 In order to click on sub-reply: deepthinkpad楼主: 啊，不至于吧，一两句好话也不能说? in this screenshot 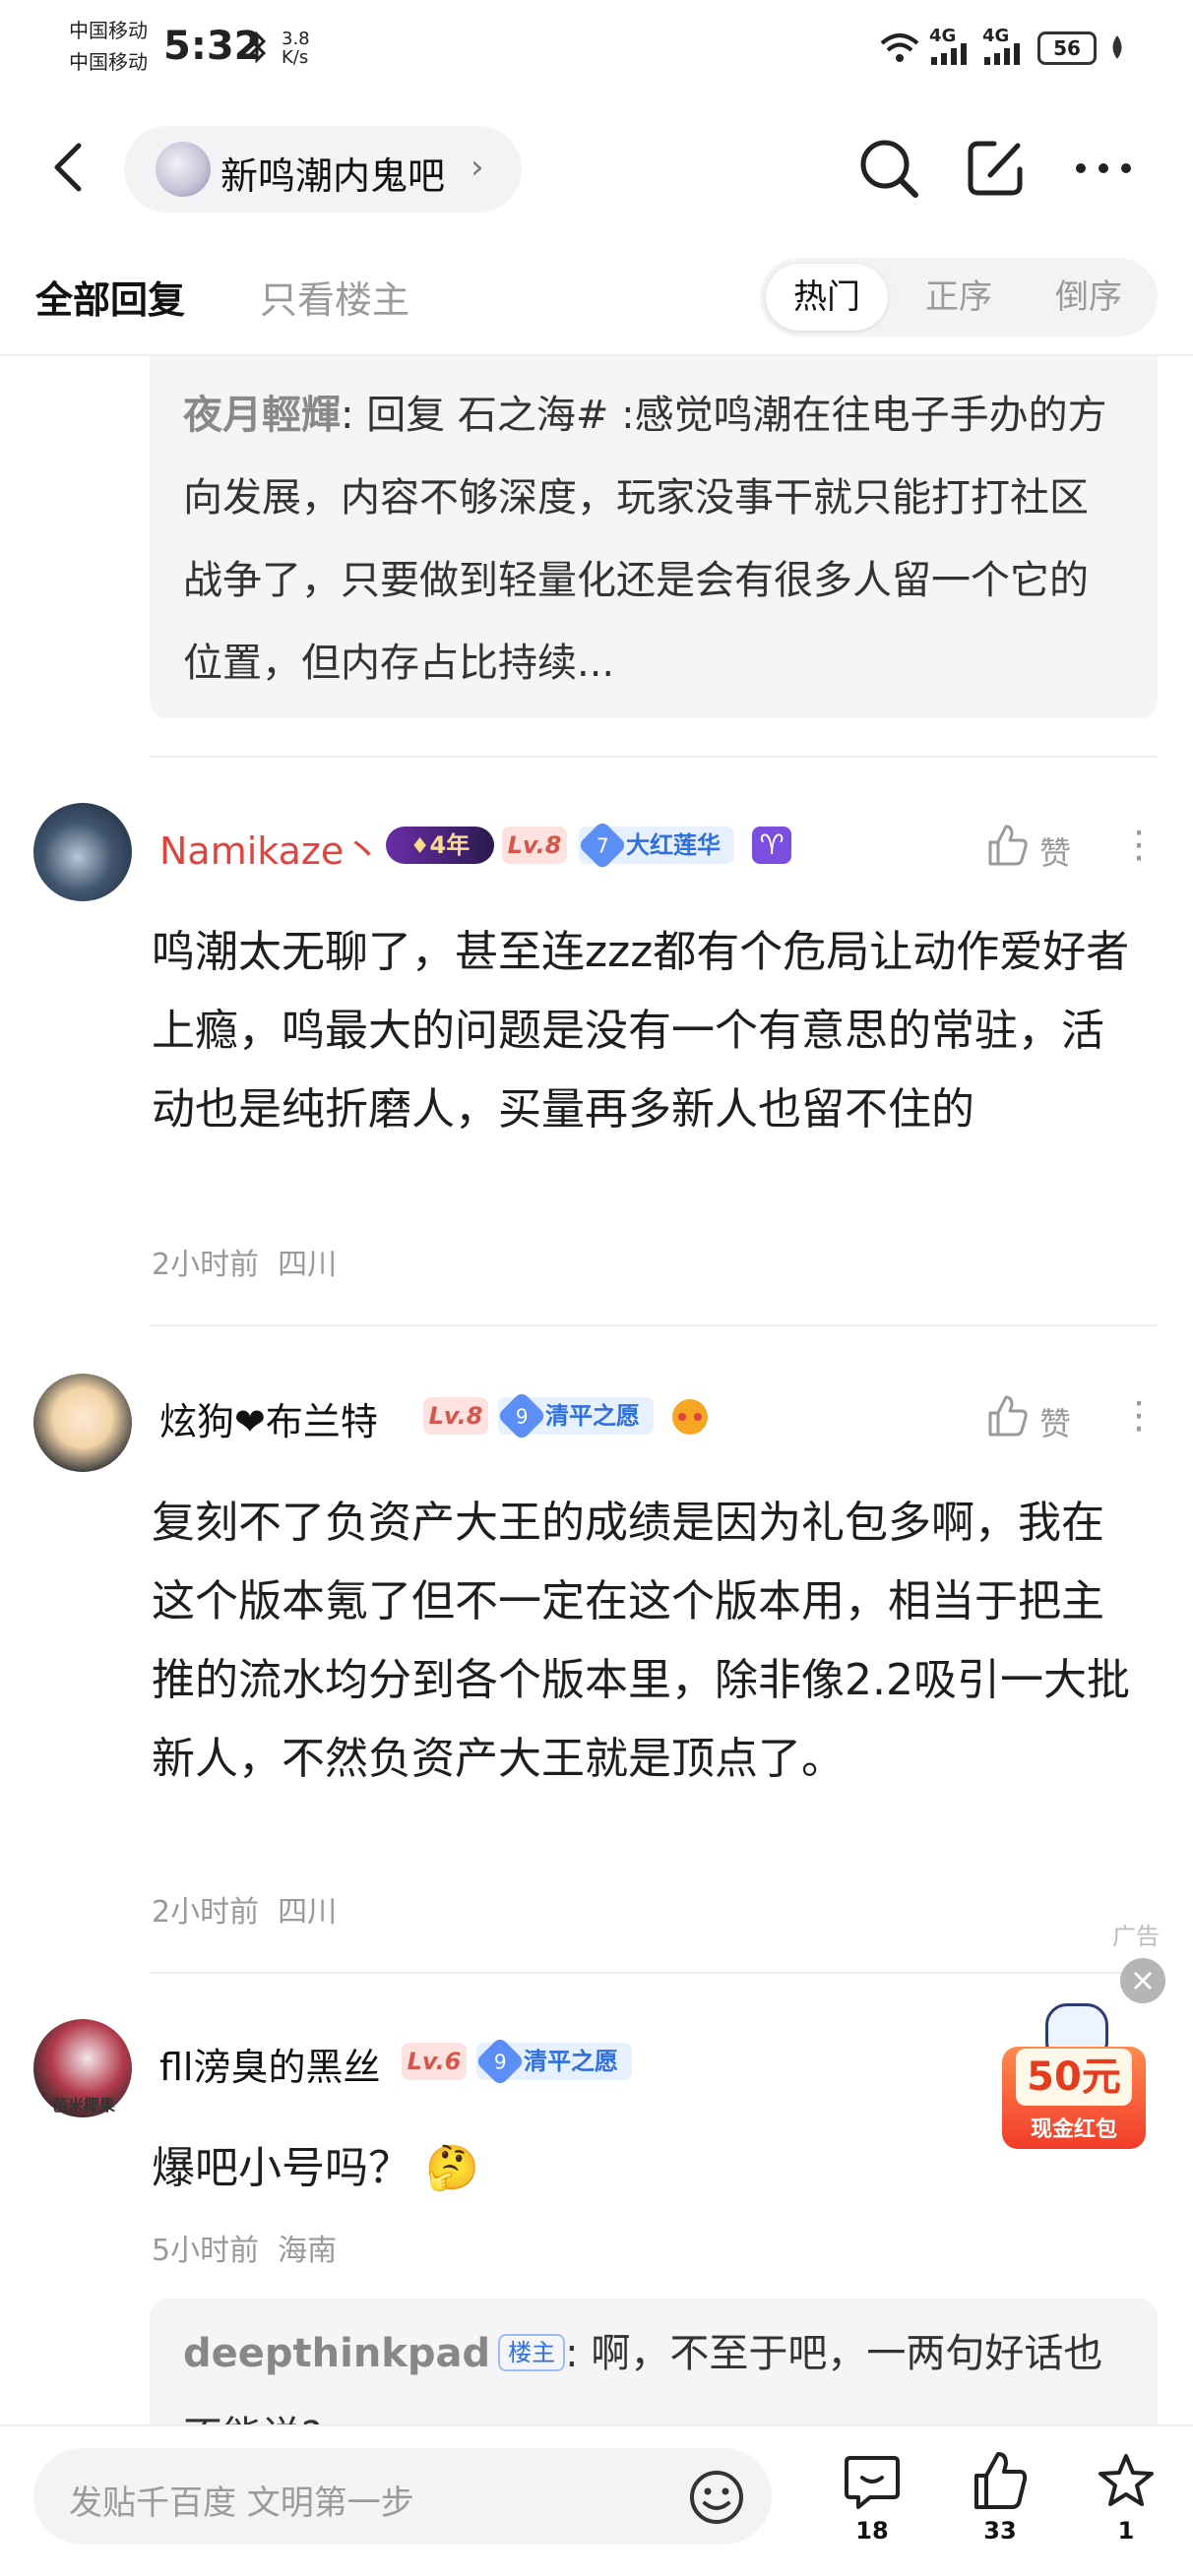, I will do `click(654, 2361)`.